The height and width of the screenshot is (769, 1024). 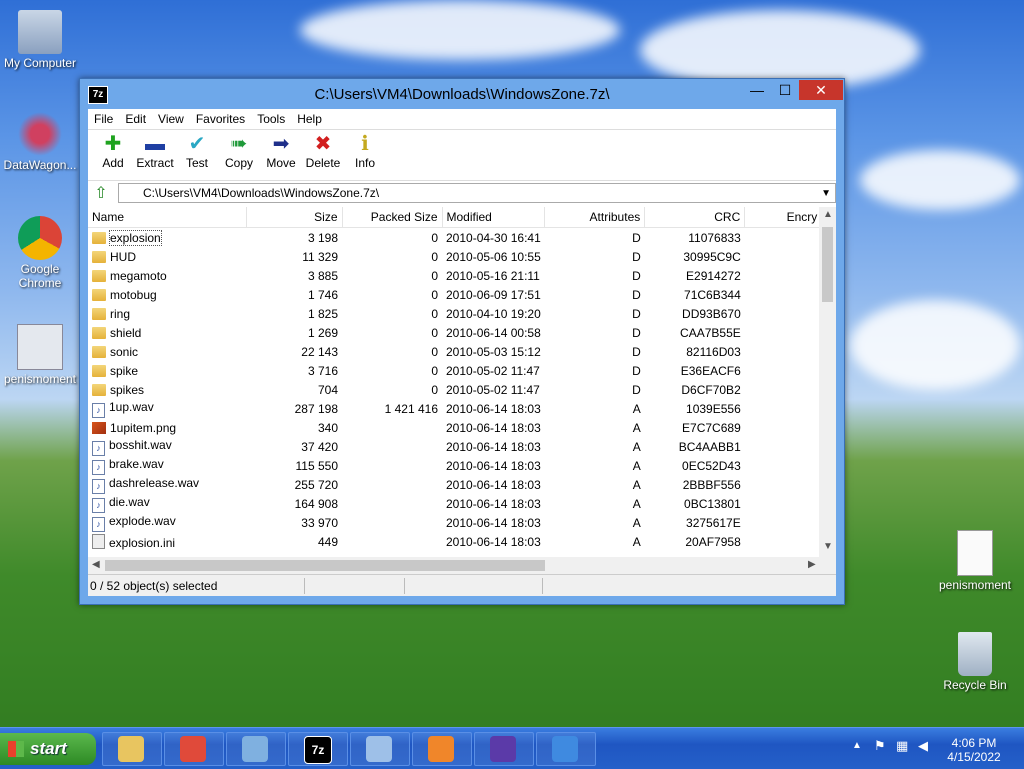 What do you see at coordinates (142, 542) in the screenshot?
I see `file-name: explosion.ini` at bounding box center [142, 542].